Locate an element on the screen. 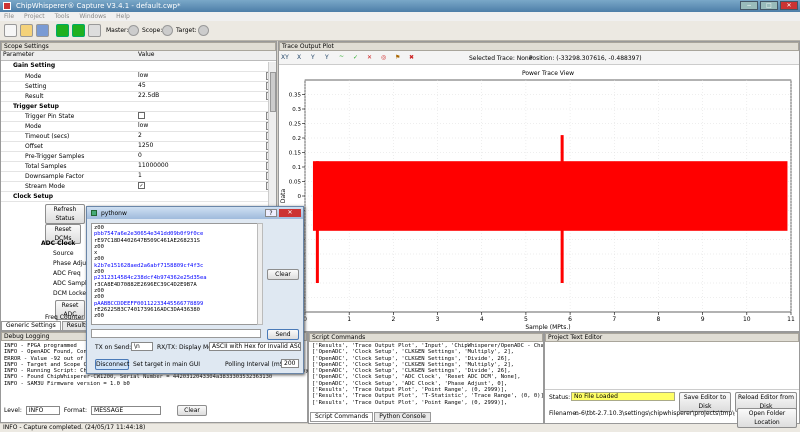 Image resolution: width=800 pixels, height=432 pixels. scope-label: Scope: is located at coordinates (152, 30).